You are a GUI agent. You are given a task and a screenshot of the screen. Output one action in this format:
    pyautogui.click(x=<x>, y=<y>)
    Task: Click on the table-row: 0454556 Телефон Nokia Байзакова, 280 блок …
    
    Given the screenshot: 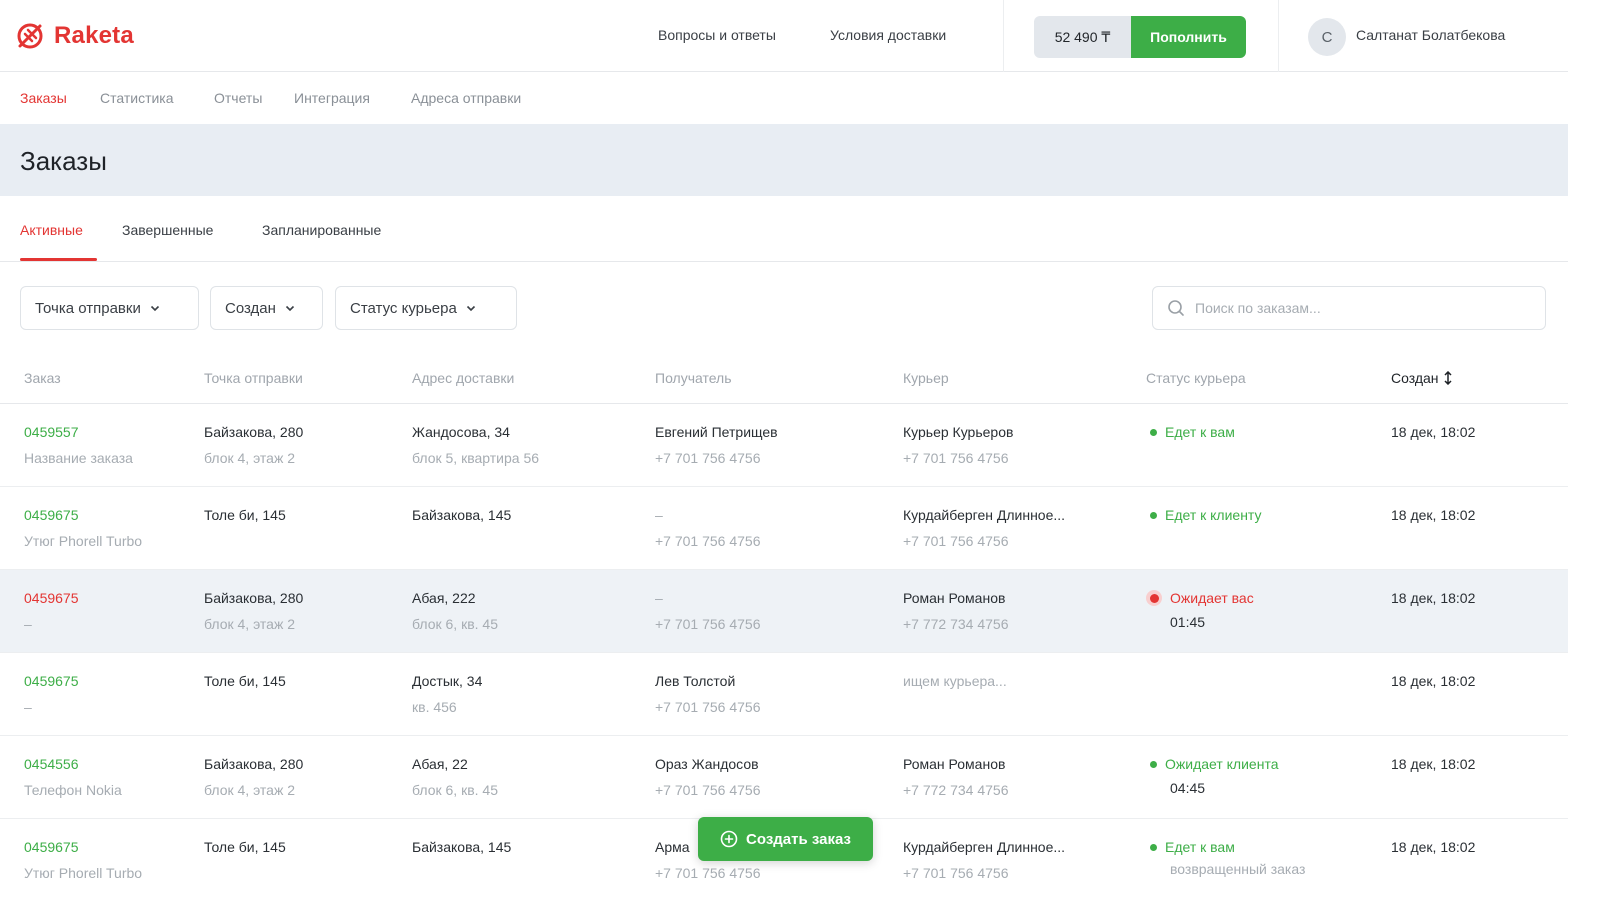 What is the action you would take?
    pyautogui.click(x=784, y=777)
    